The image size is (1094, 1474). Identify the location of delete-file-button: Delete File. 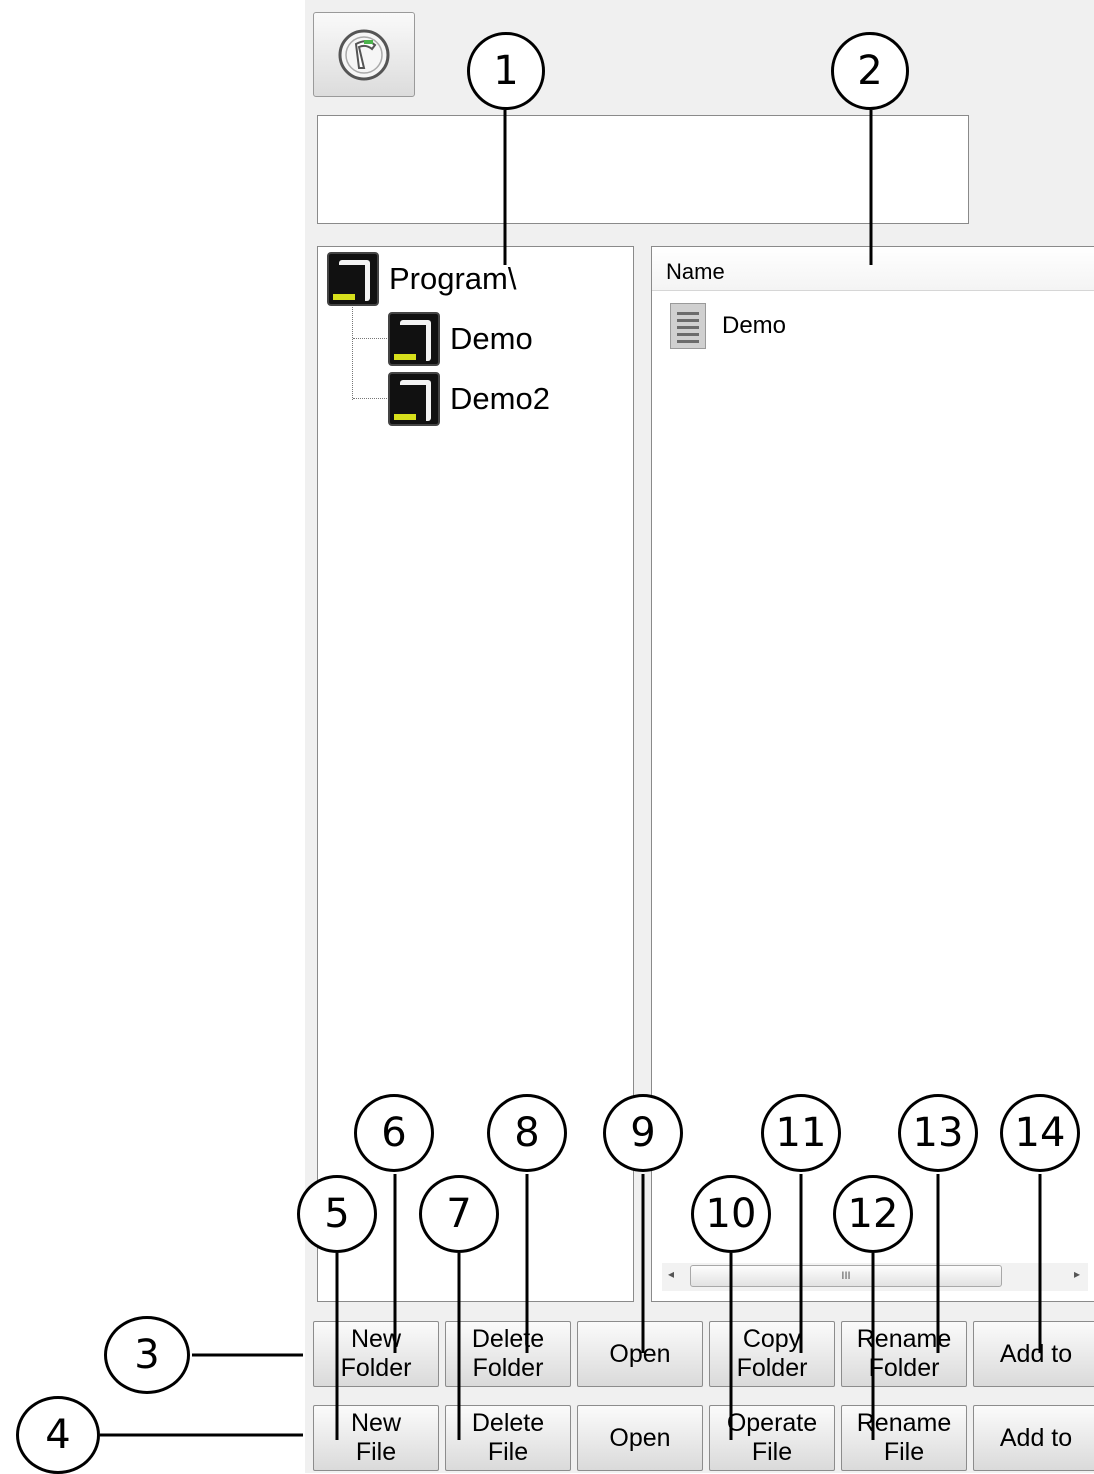
(508, 1438).